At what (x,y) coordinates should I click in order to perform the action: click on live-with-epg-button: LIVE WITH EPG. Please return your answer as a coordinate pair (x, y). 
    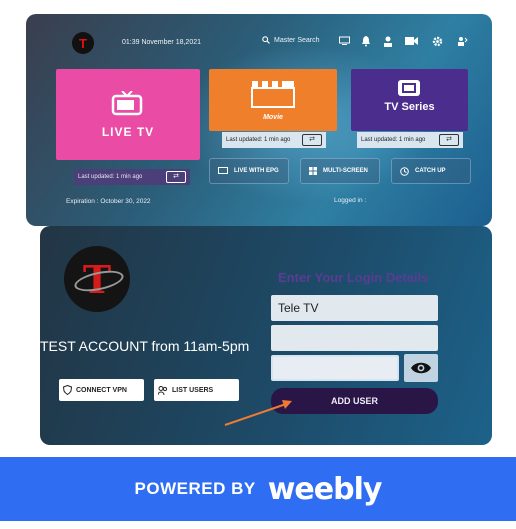
    Looking at the image, I should click on (249, 171).